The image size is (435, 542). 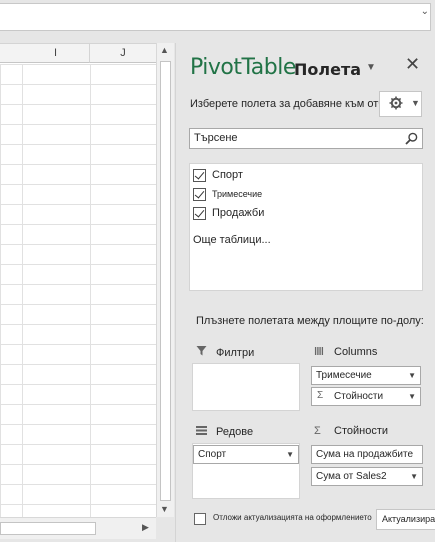 What do you see at coordinates (328, 69) in the screenshot?
I see `panel-subtitle: Полета` at bounding box center [328, 69].